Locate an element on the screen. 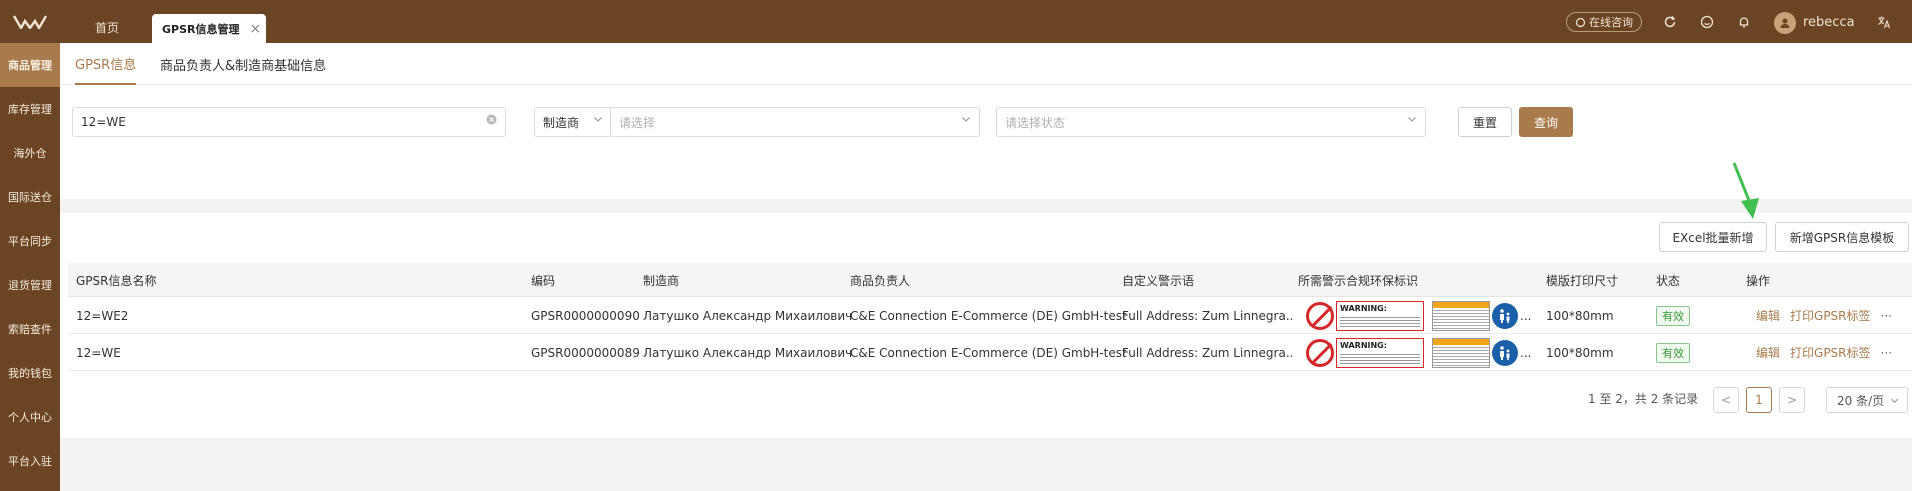  status-select: 请选择状态 is located at coordinates (1211, 122).